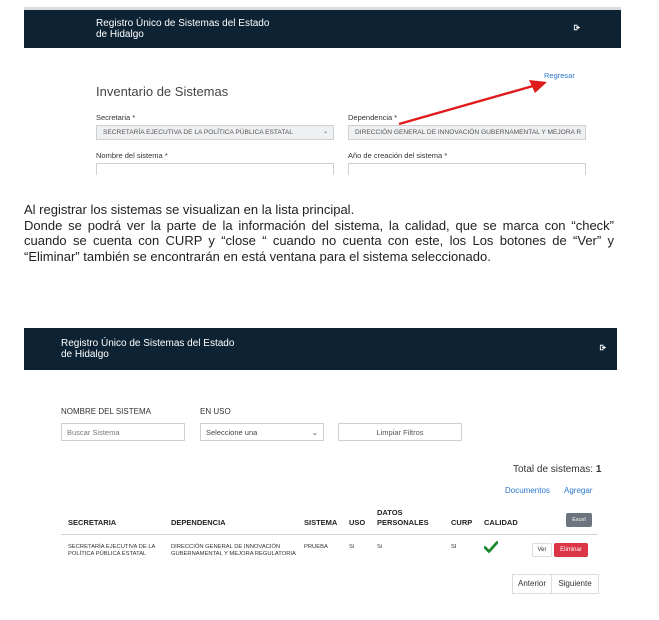  What do you see at coordinates (116, 117) in the screenshot?
I see `secretaria-label: Secretaria *` at bounding box center [116, 117].